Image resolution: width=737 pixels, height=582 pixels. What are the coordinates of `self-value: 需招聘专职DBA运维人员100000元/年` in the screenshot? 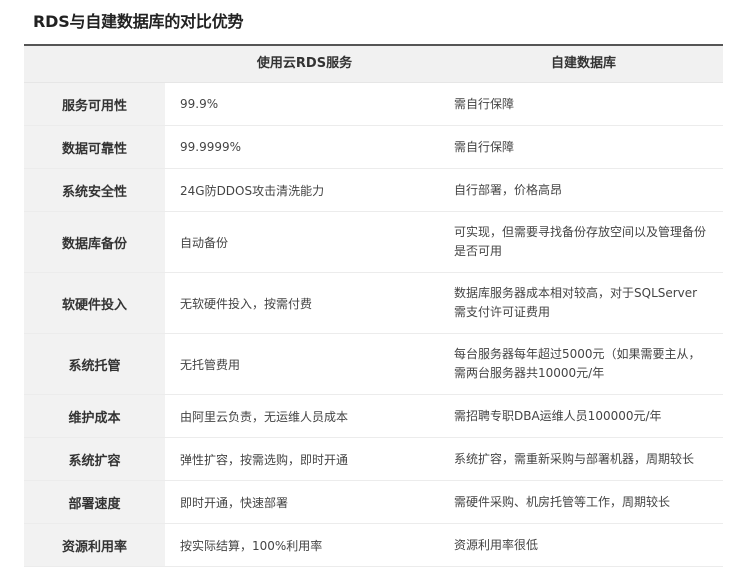 It's located at (581, 416).